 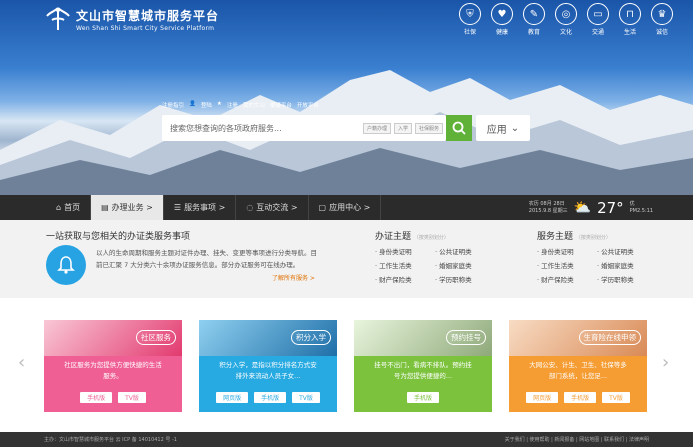 I want to click on weather-widget: 农历 08月 28日 2015.9.8 星期三 ⛅ 27° 优 PM2.5:11, so click(x=591, y=207).